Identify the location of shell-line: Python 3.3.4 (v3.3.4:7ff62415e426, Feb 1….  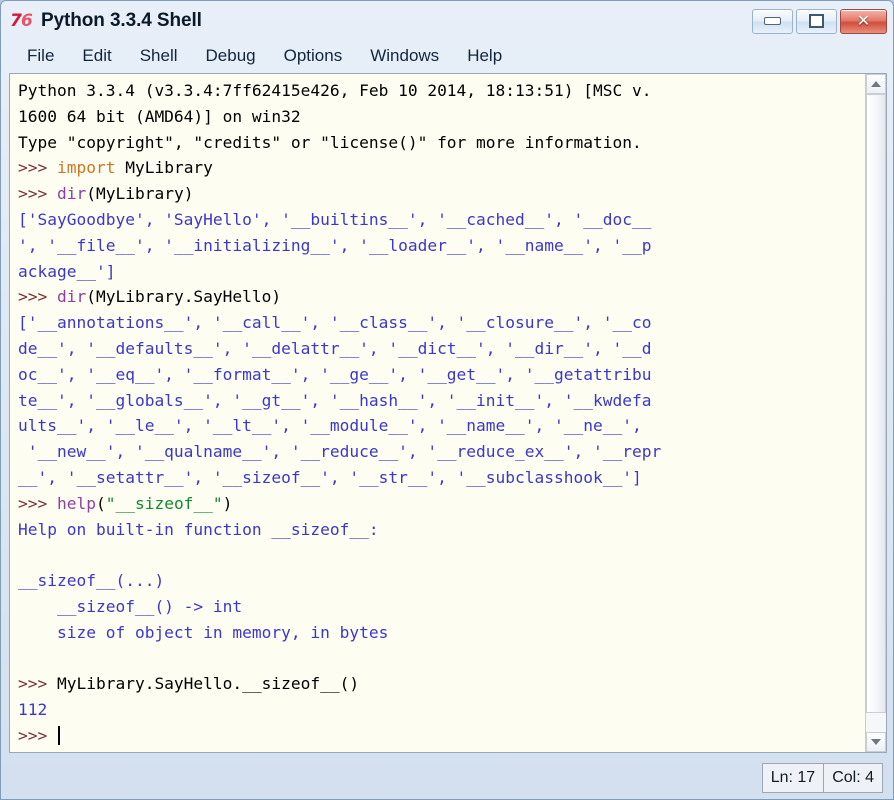
(441, 91).